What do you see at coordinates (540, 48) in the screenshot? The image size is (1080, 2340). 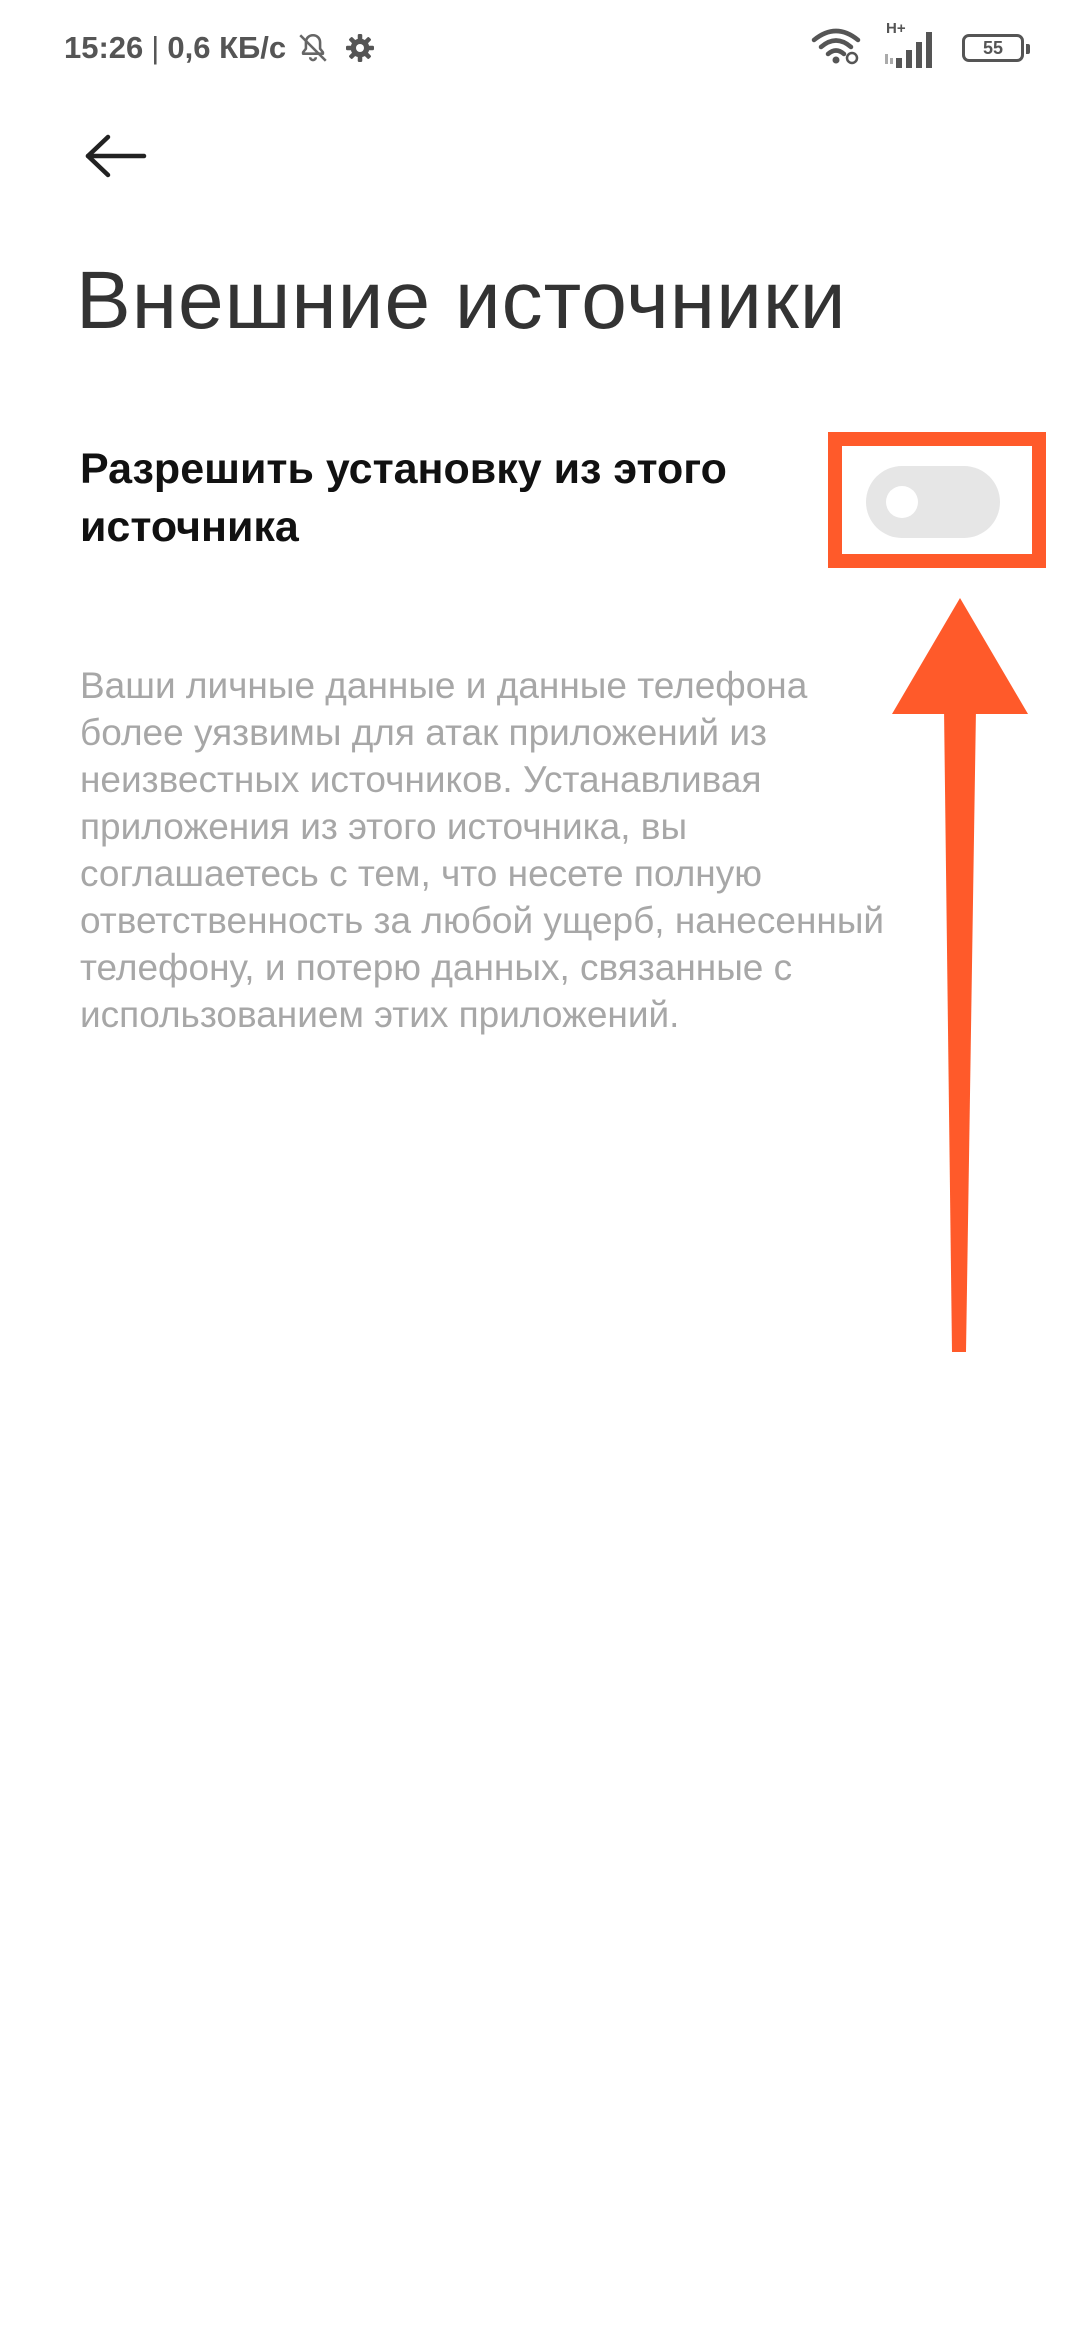 I see `status-bar: 15:26 | 0,6 КБ/с H+ 55` at bounding box center [540, 48].